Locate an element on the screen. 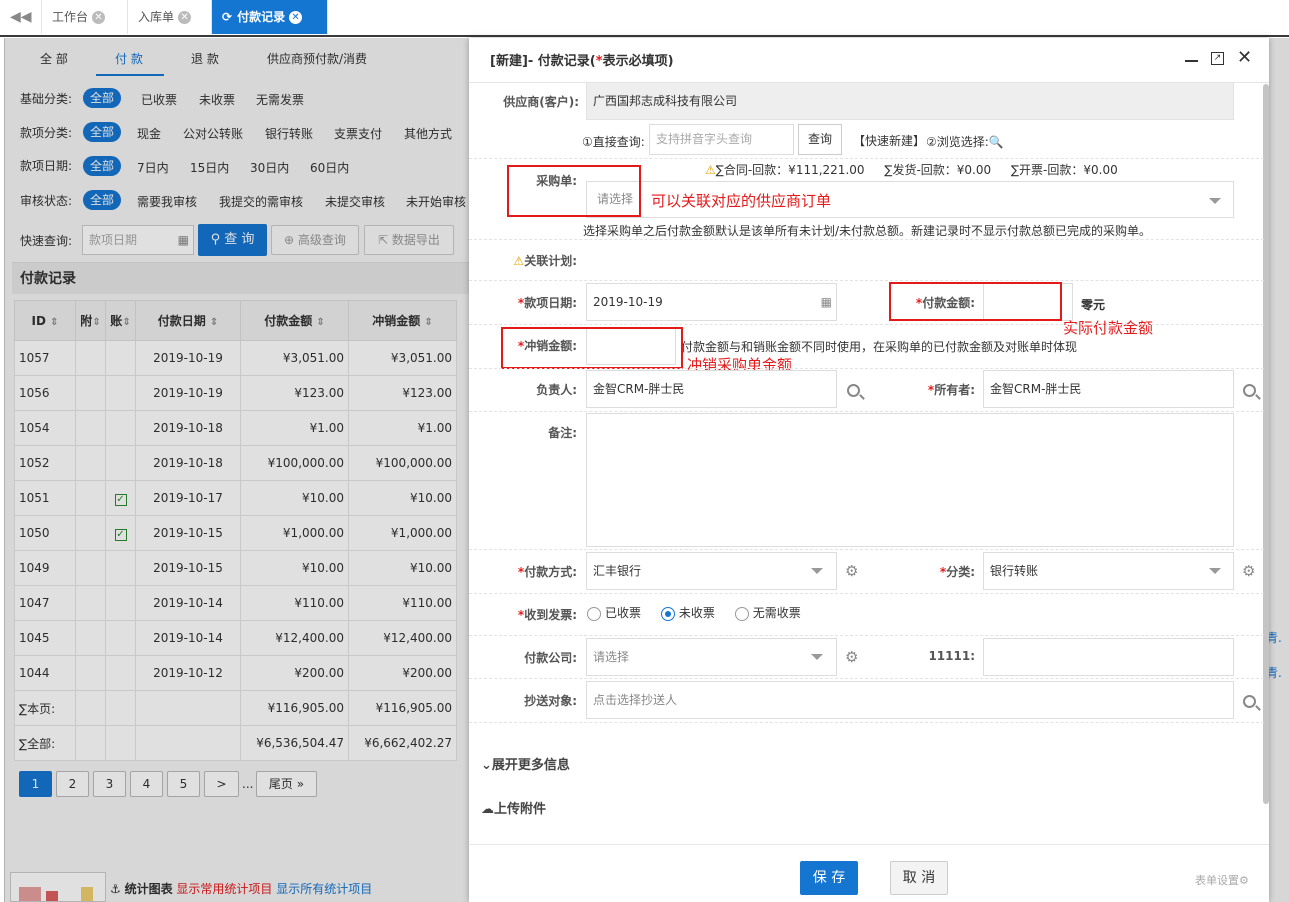 The height and width of the screenshot is (902, 1289). dialog-title: [新建]- 付款记录(*表示必填项) is located at coordinates (582, 61).